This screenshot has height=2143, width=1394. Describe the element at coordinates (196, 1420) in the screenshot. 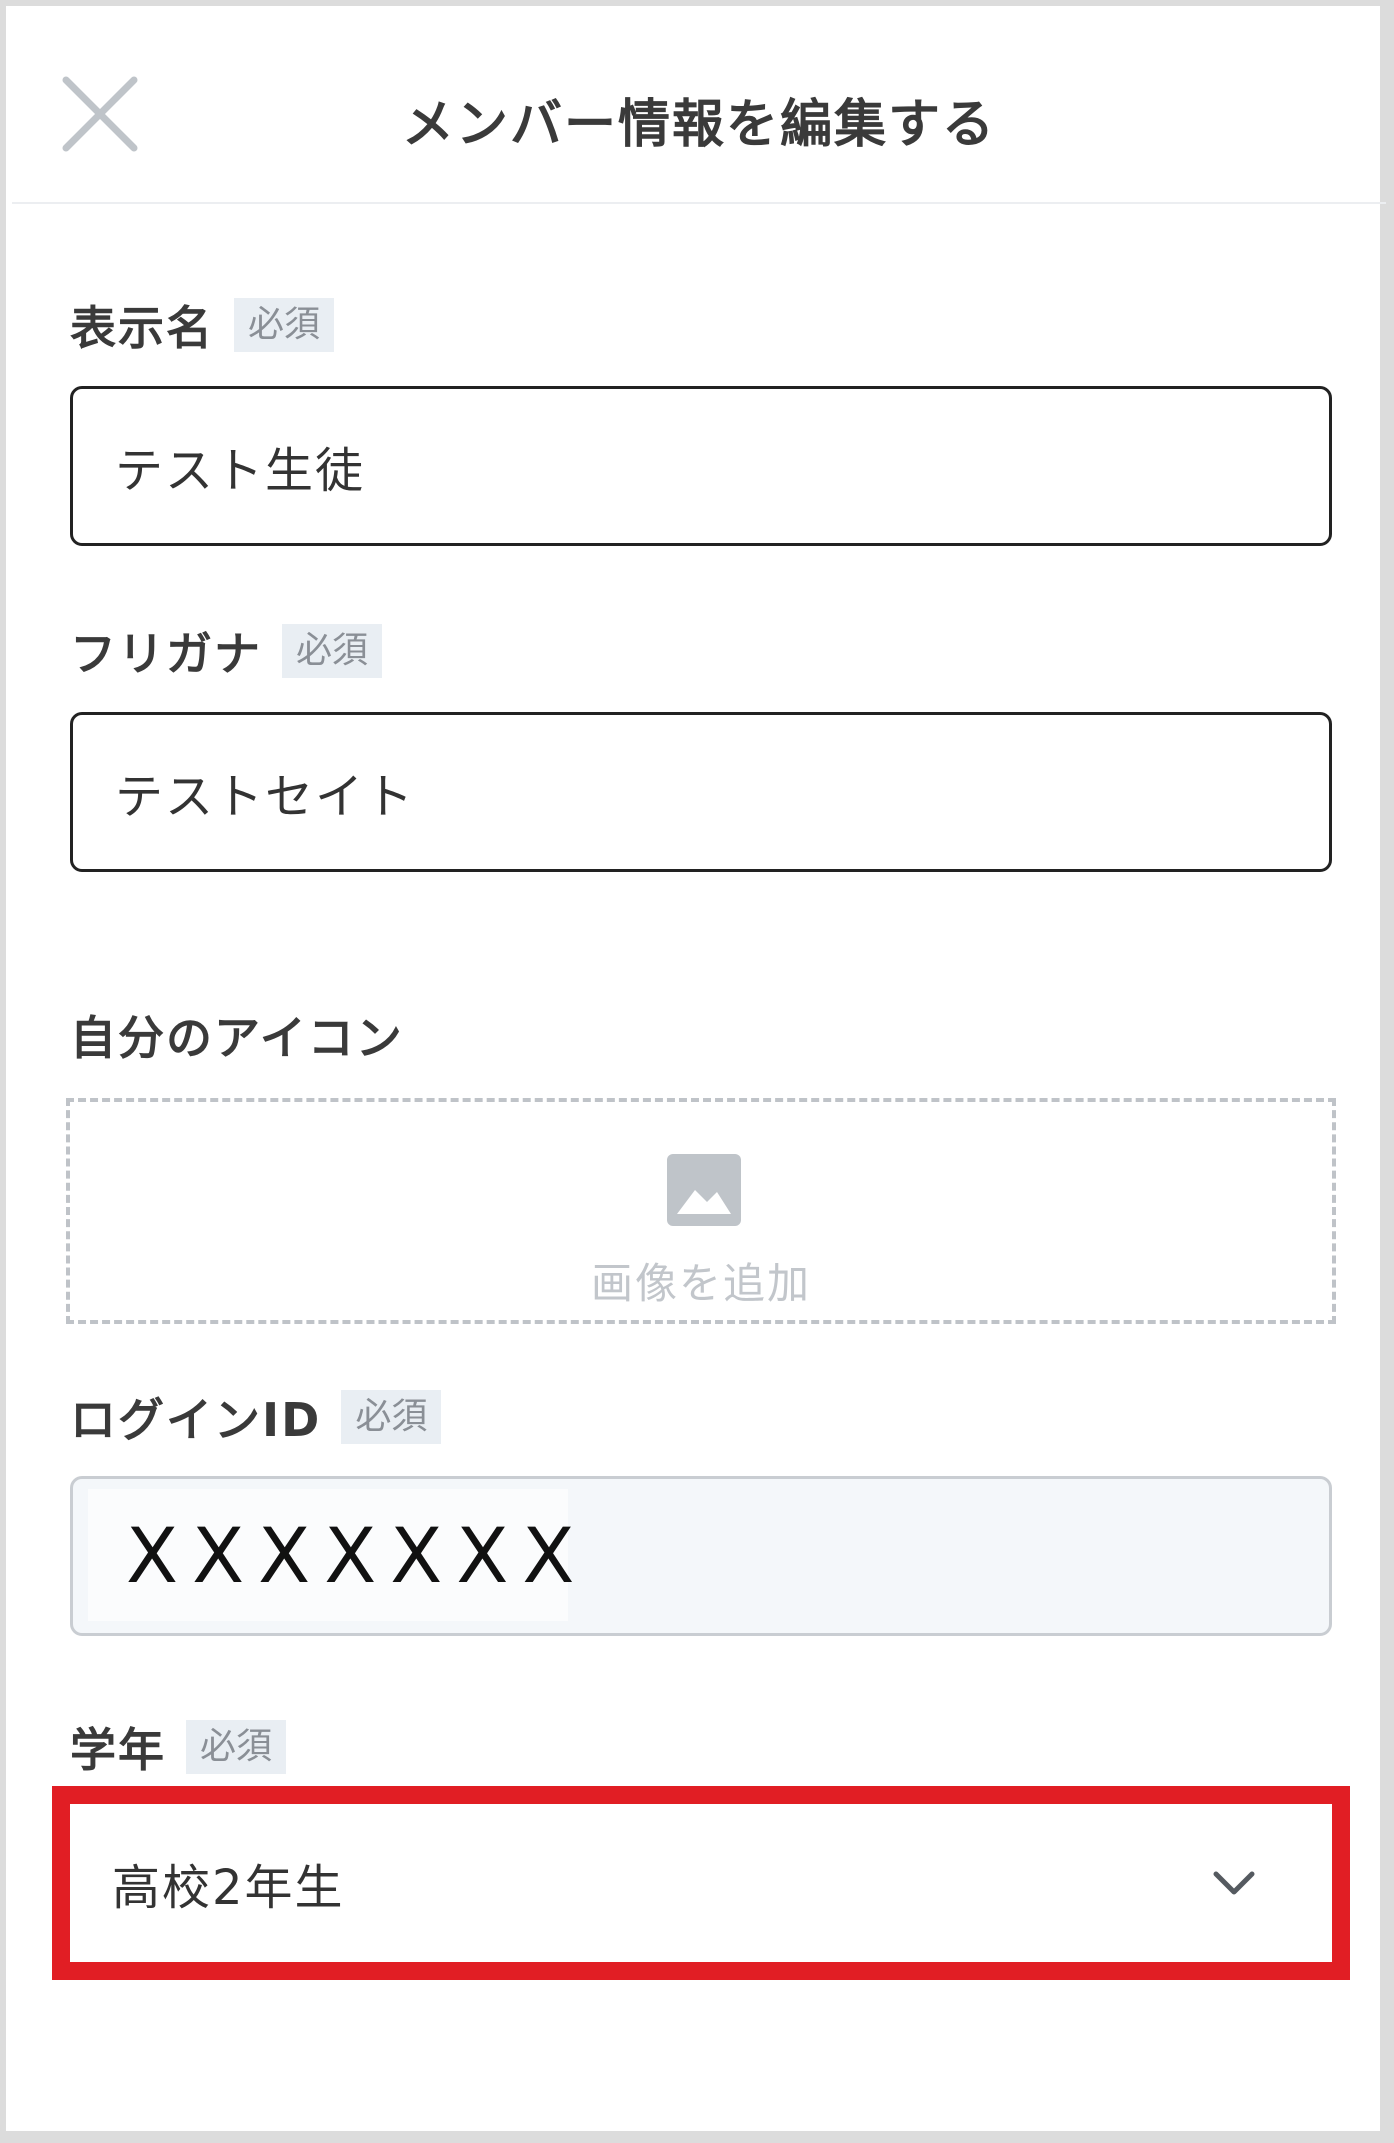

I see `login-id-label: ログインID` at that location.